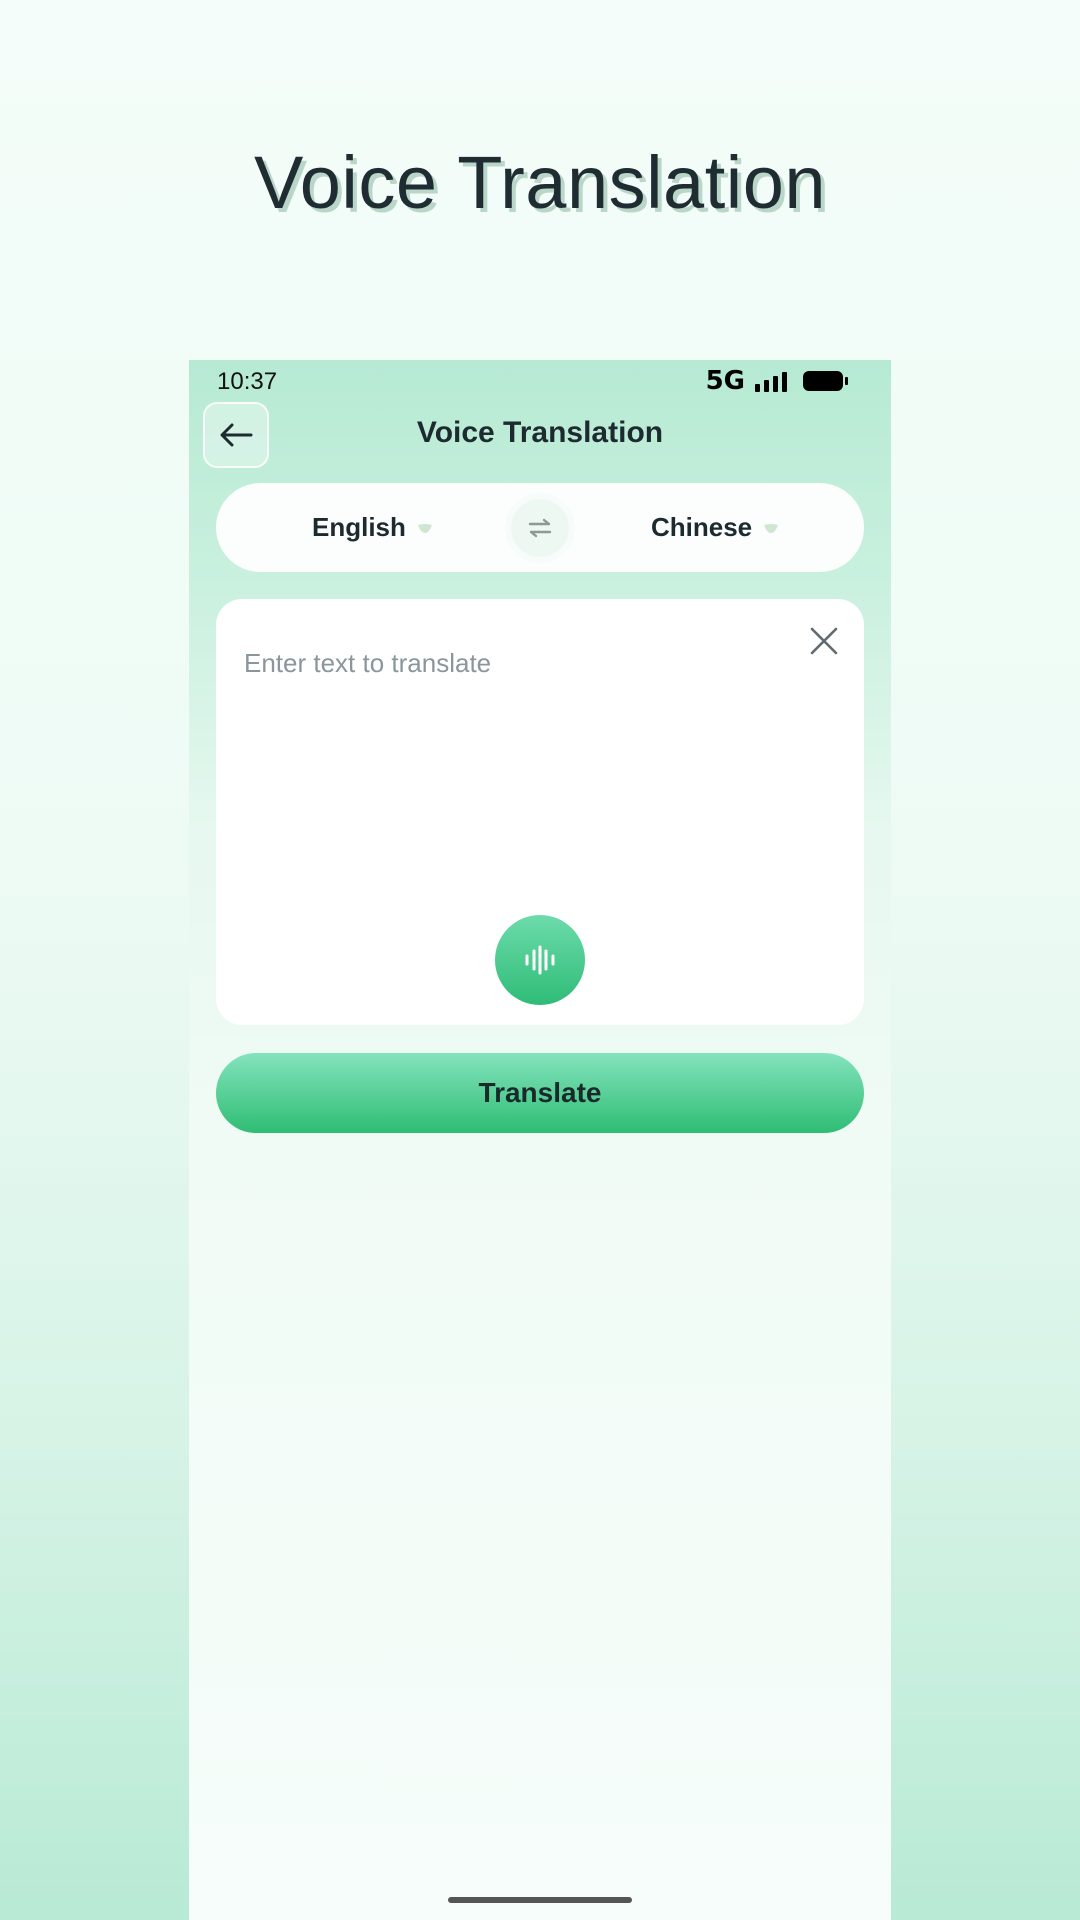 This screenshot has height=1920, width=1080. Describe the element at coordinates (725, 381) in the screenshot. I see `network-label: 5G` at that location.